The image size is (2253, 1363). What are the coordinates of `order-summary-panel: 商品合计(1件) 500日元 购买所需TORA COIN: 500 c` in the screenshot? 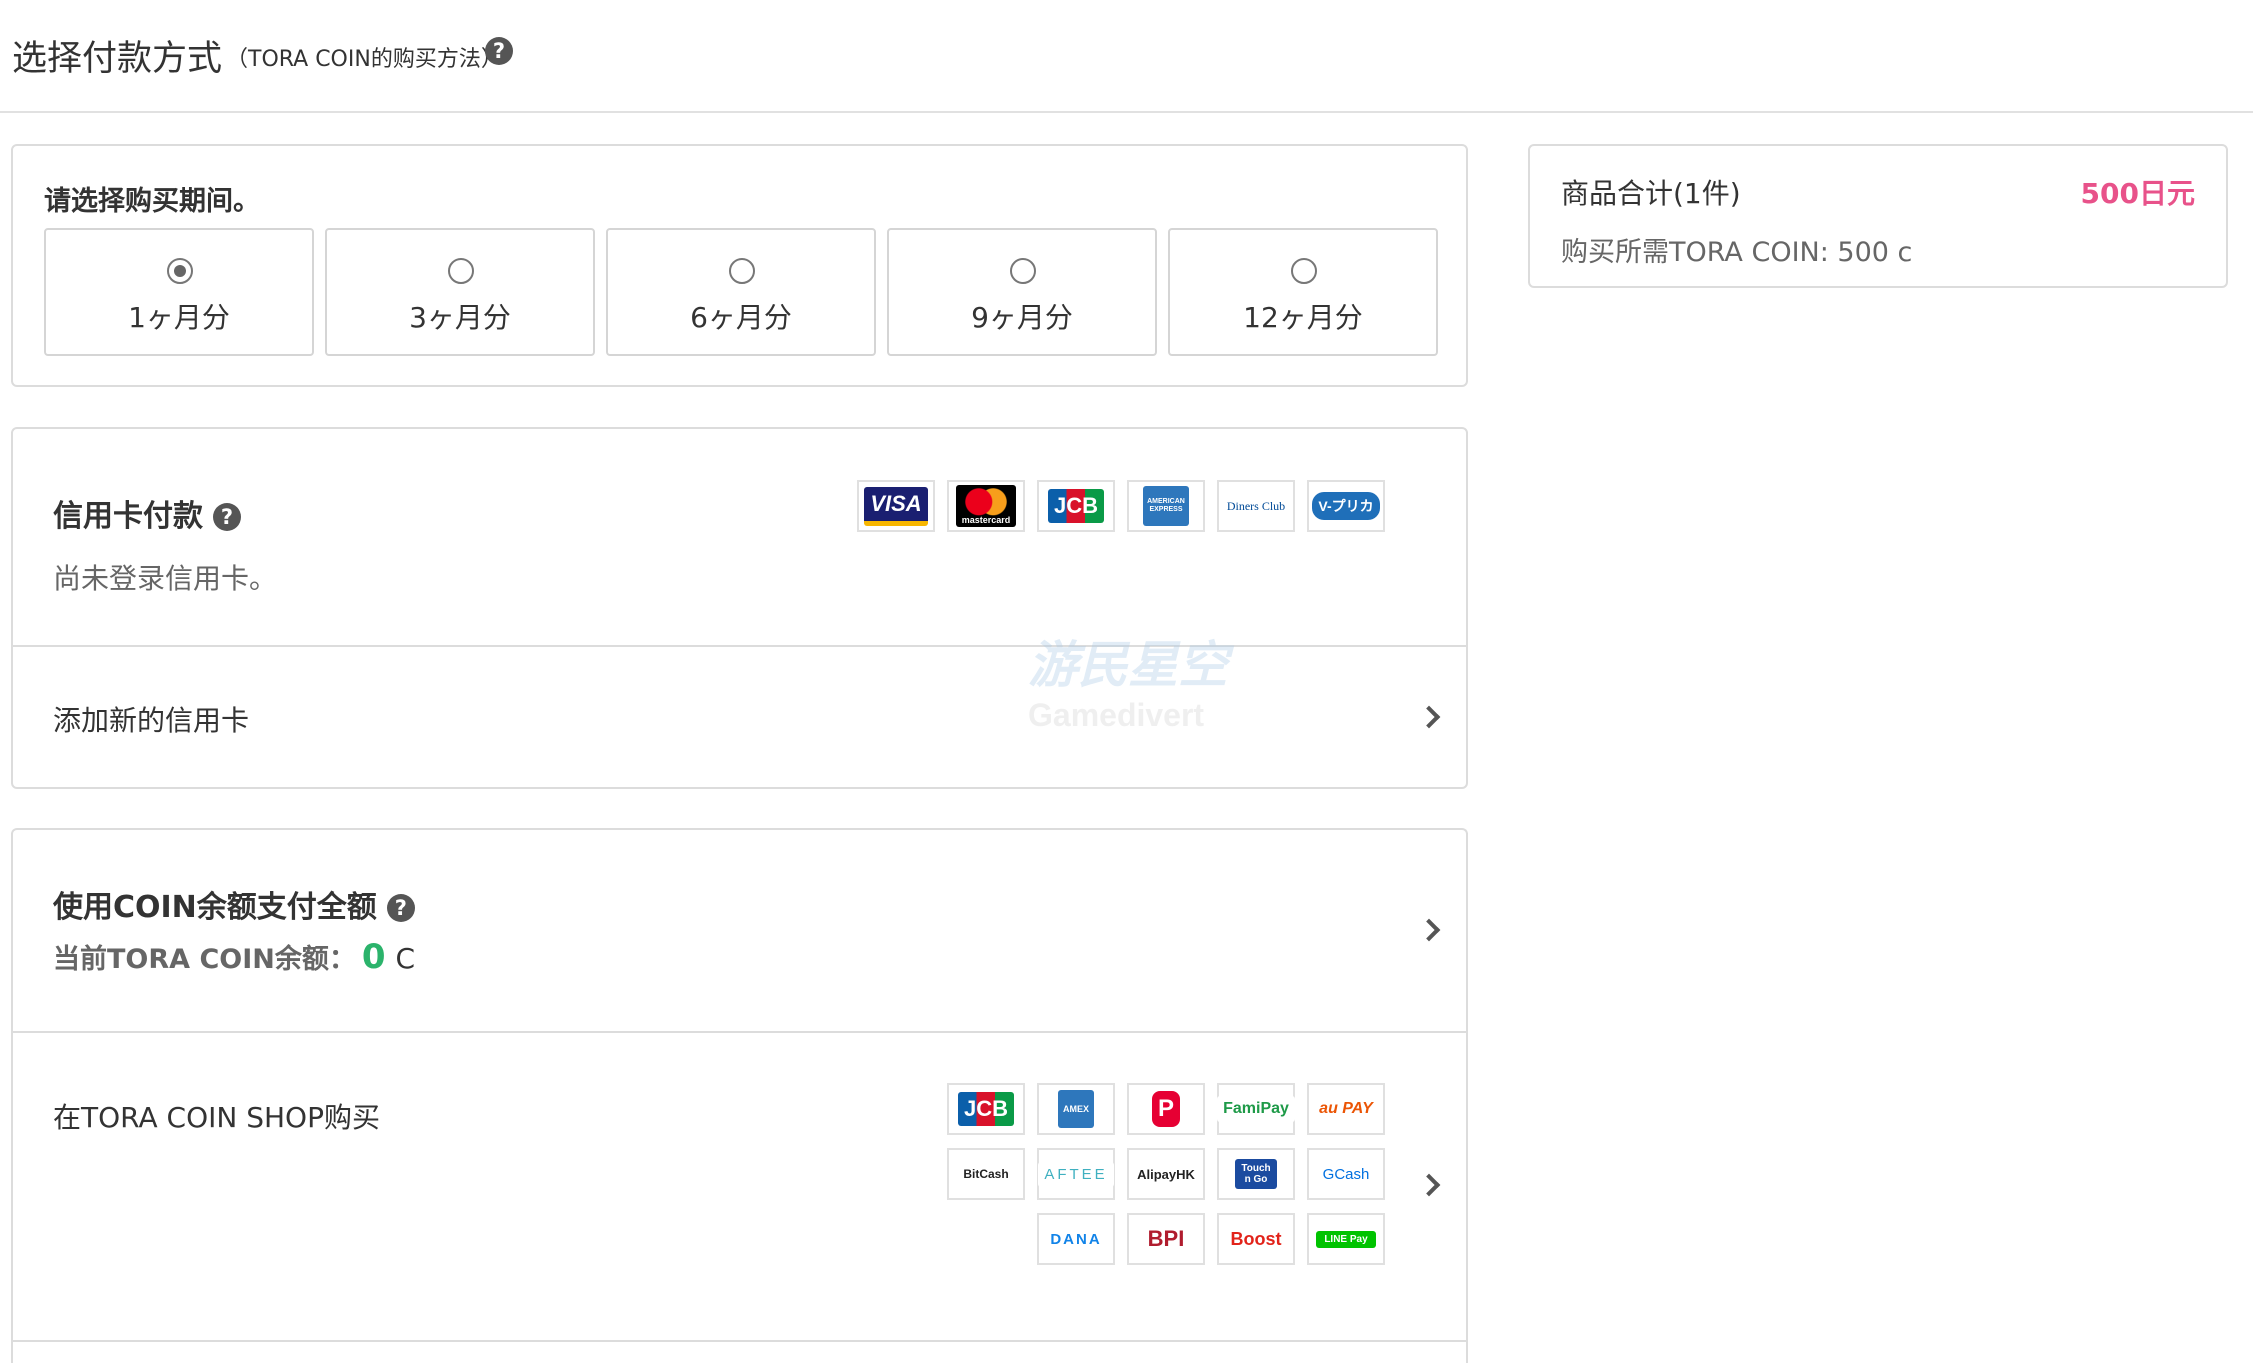 It's located at (1878, 216).